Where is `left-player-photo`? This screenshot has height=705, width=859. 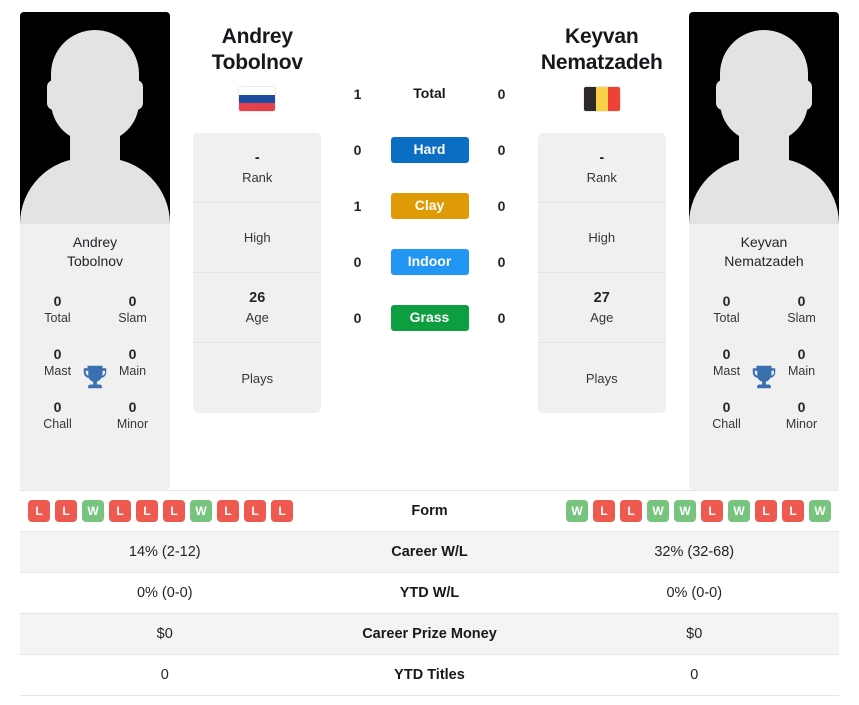
left-player-photo is located at coordinates (95, 118).